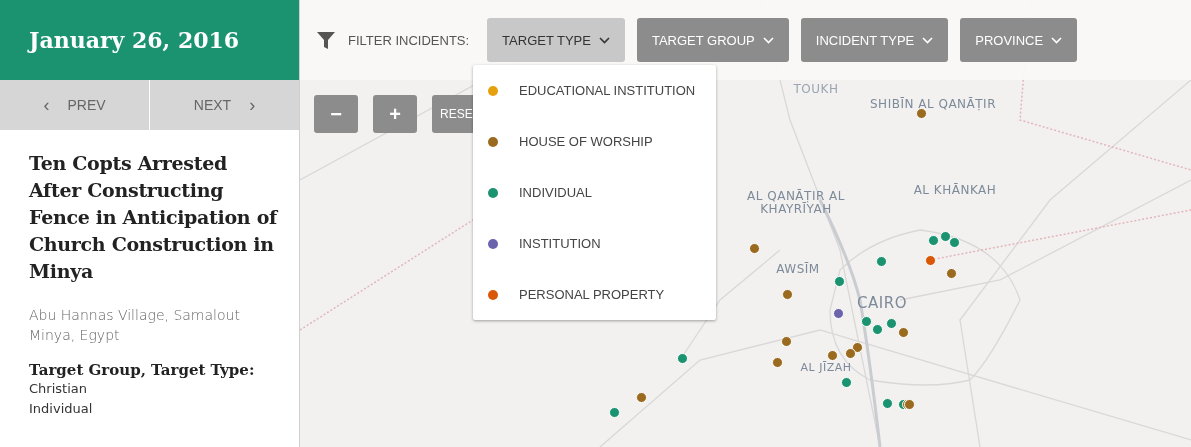  Describe the element at coordinates (594, 243) in the screenshot. I see `dropdown-option: INSTITUTION` at that location.